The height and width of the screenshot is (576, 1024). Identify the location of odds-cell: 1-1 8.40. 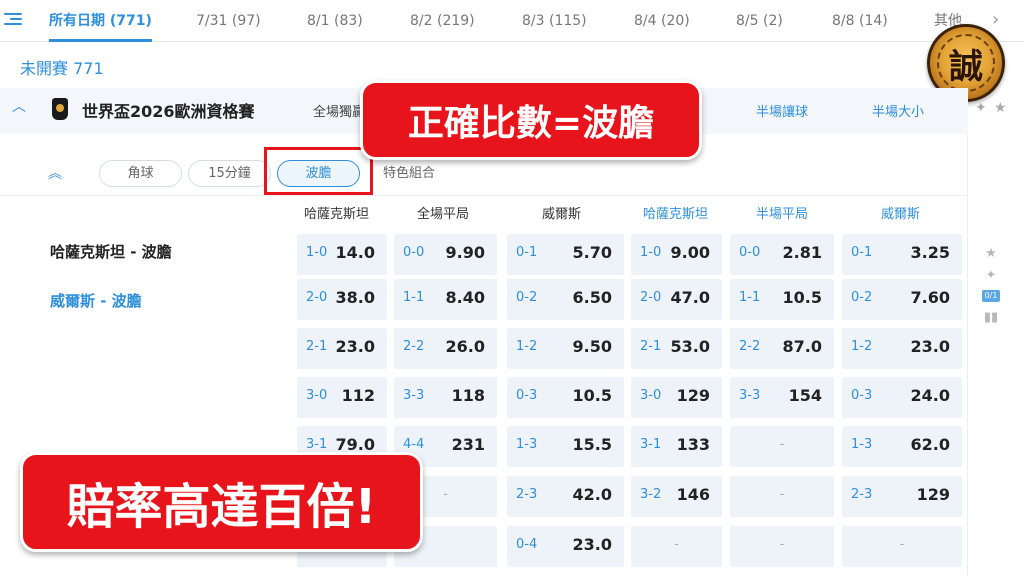
(445, 299).